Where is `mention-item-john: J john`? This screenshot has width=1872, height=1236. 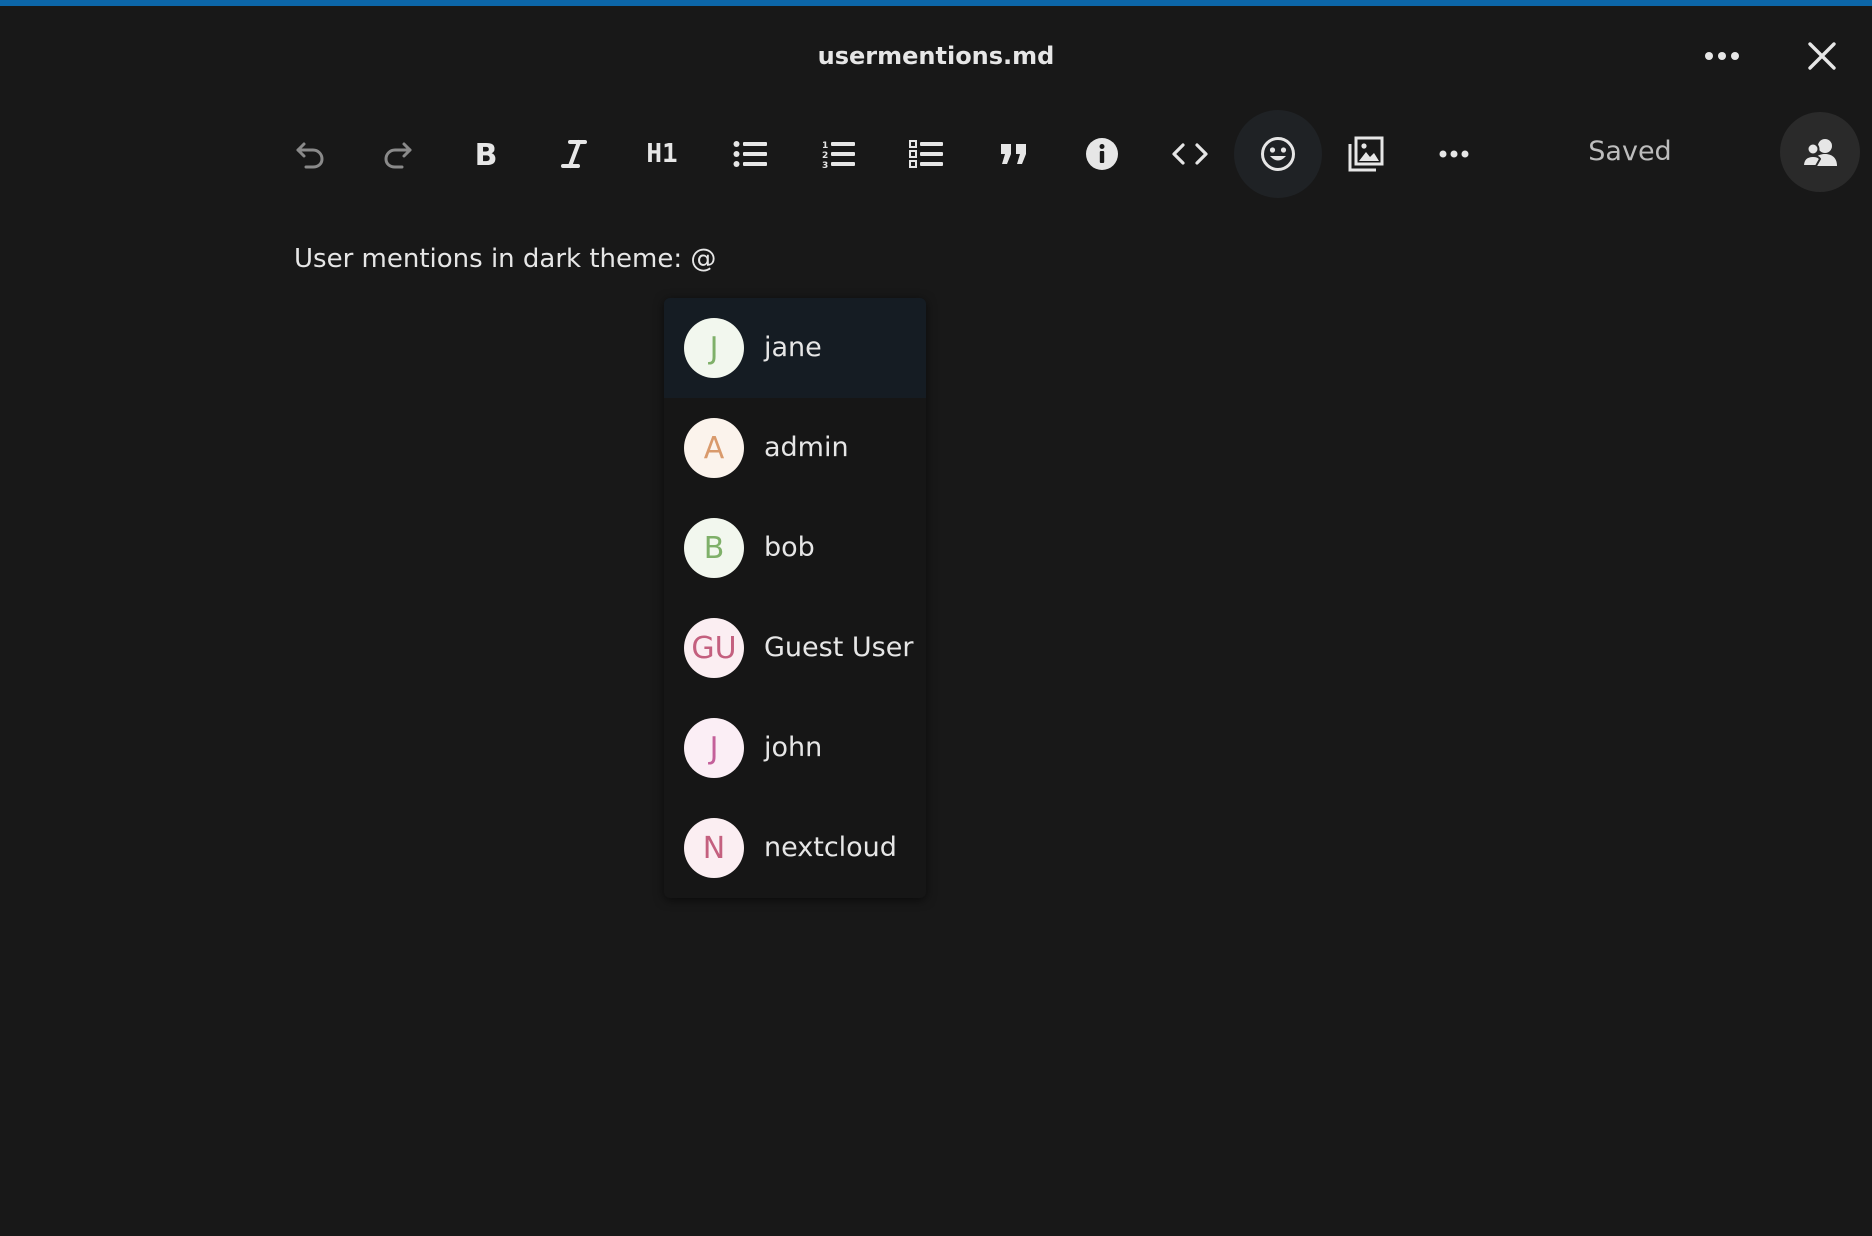 mention-item-john: J john is located at coordinates (795, 748).